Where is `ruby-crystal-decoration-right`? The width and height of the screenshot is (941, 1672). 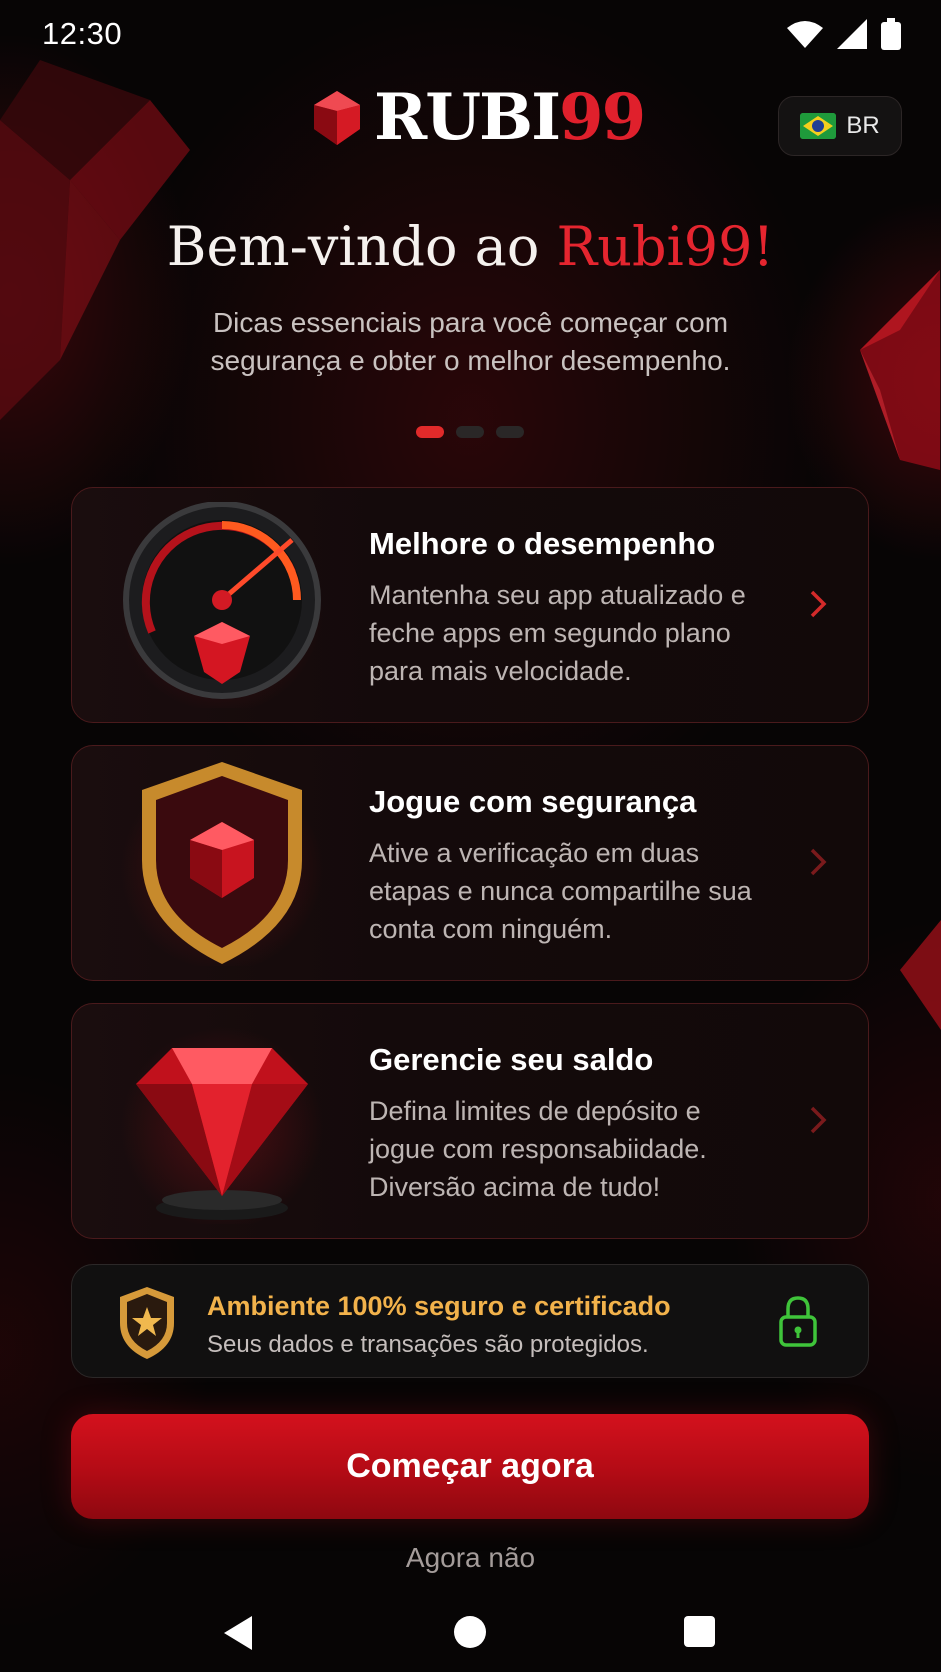
ruby-crystal-decoration-right is located at coordinates (900, 370).